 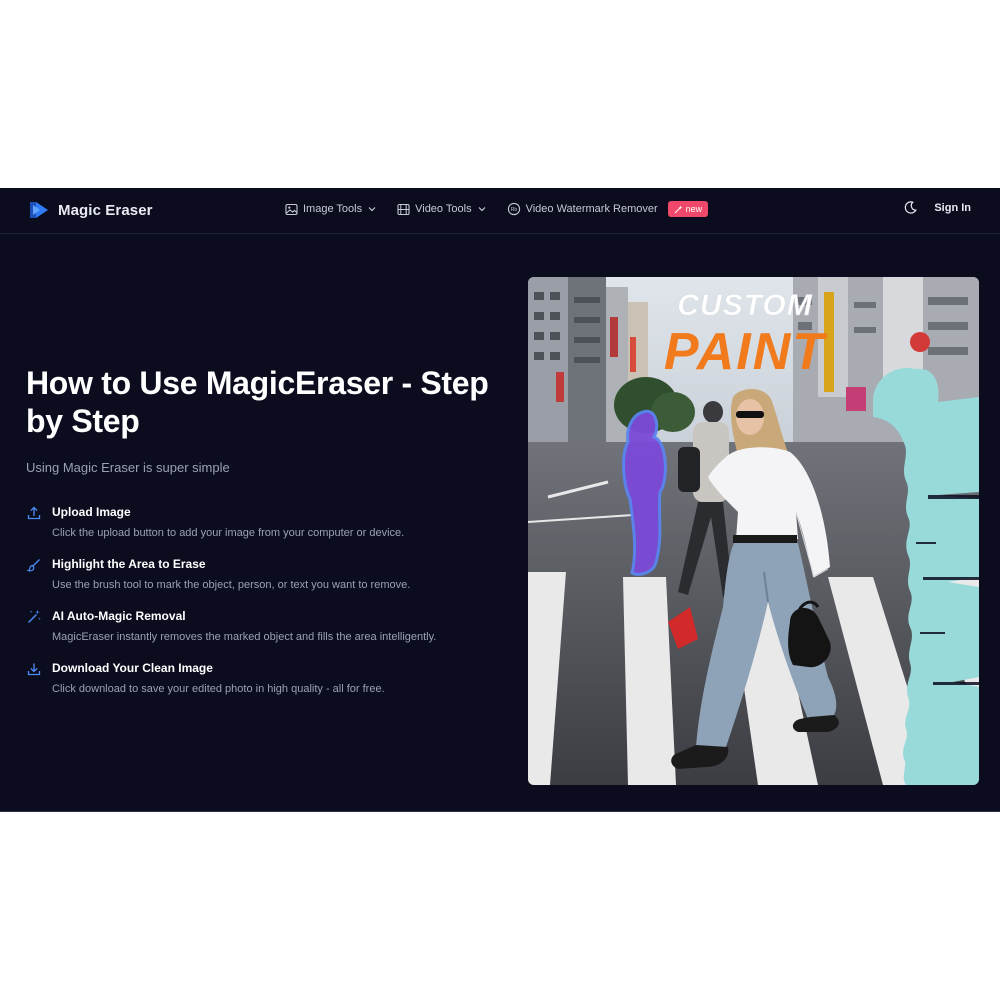 What do you see at coordinates (105, 210) in the screenshot?
I see `brand-name: Magic Eraser` at bounding box center [105, 210].